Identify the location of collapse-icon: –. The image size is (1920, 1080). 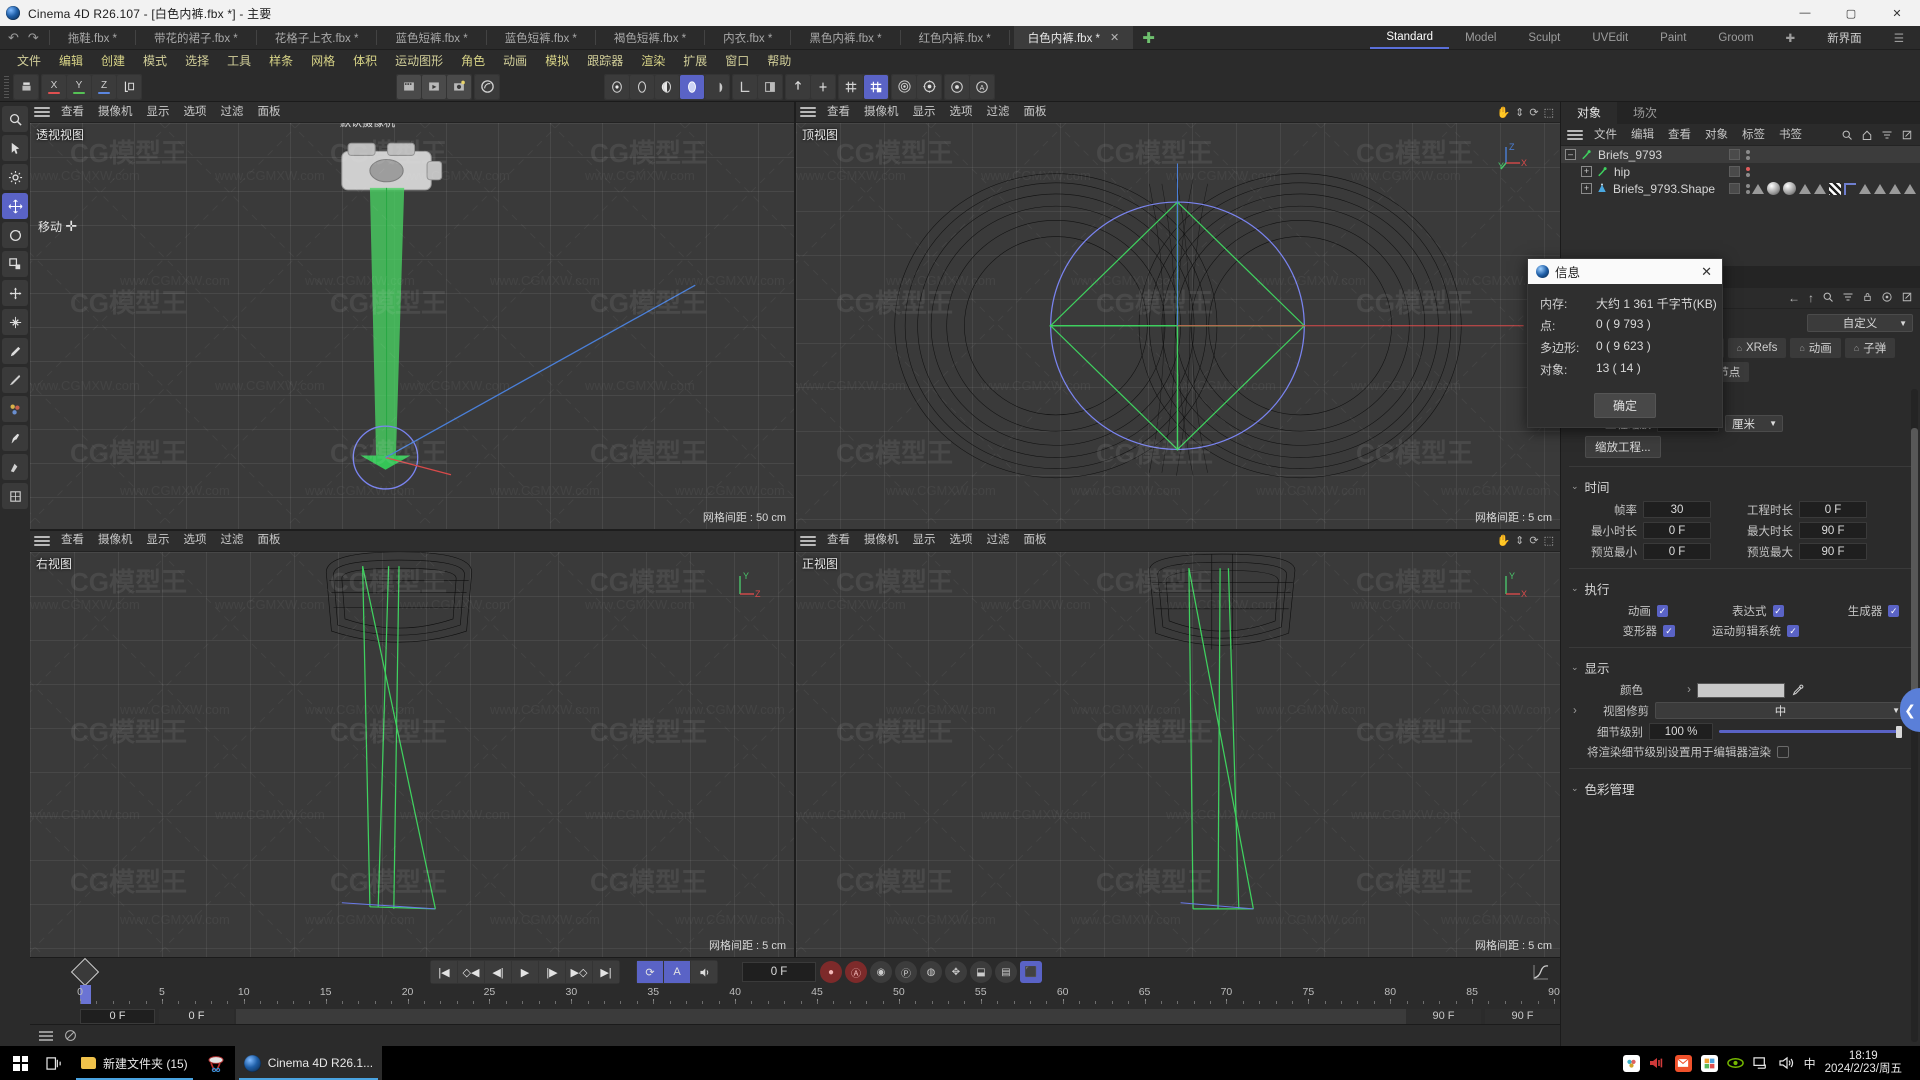
(1570, 154).